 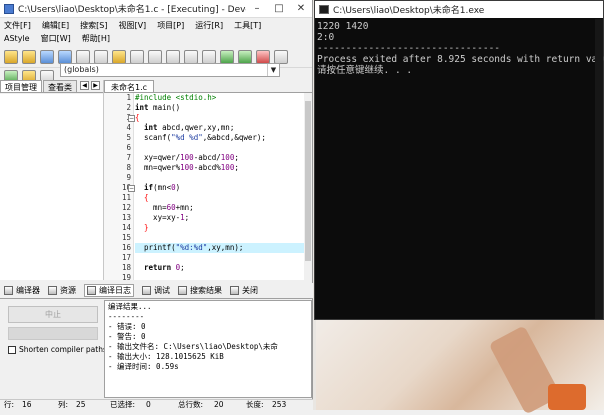 I want to click on status-length-value: 253, so click(x=279, y=404).